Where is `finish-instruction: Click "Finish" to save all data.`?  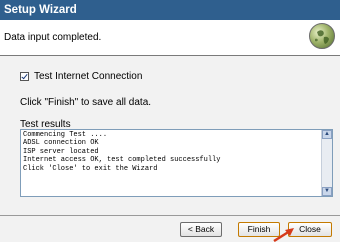
finish-instruction: Click "Finish" to save all data. is located at coordinates (86, 102).